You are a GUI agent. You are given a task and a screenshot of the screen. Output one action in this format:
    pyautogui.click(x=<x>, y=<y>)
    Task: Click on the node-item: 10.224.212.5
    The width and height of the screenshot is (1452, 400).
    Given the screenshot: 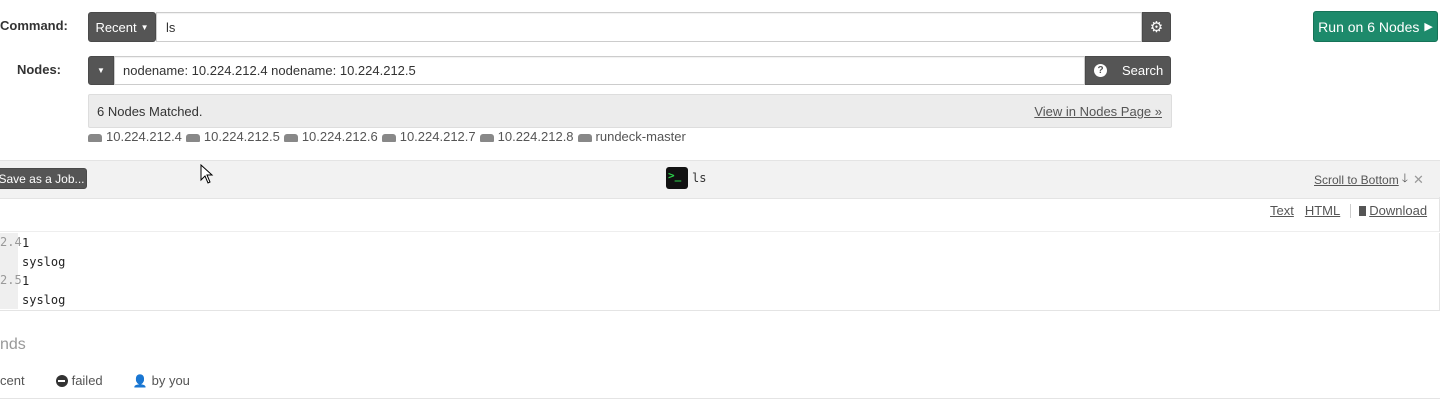 What is the action you would take?
    pyautogui.click(x=232, y=136)
    